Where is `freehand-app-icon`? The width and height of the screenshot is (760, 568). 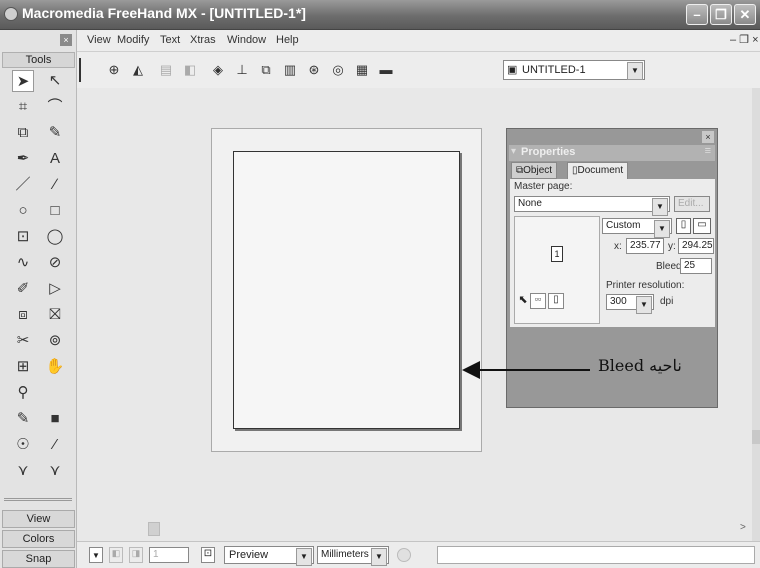
freehand-app-icon is located at coordinates (11, 14).